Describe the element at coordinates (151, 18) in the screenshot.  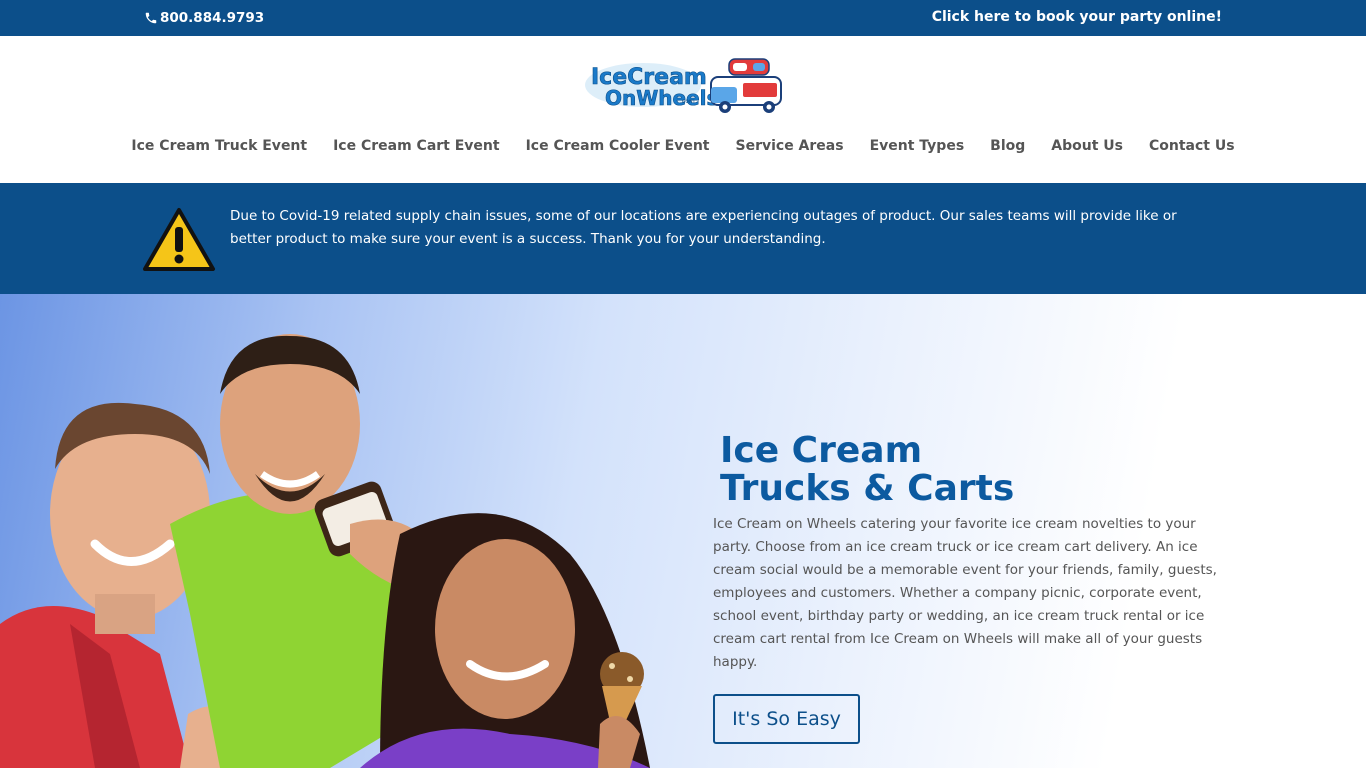
I see `phone-icon` at that location.